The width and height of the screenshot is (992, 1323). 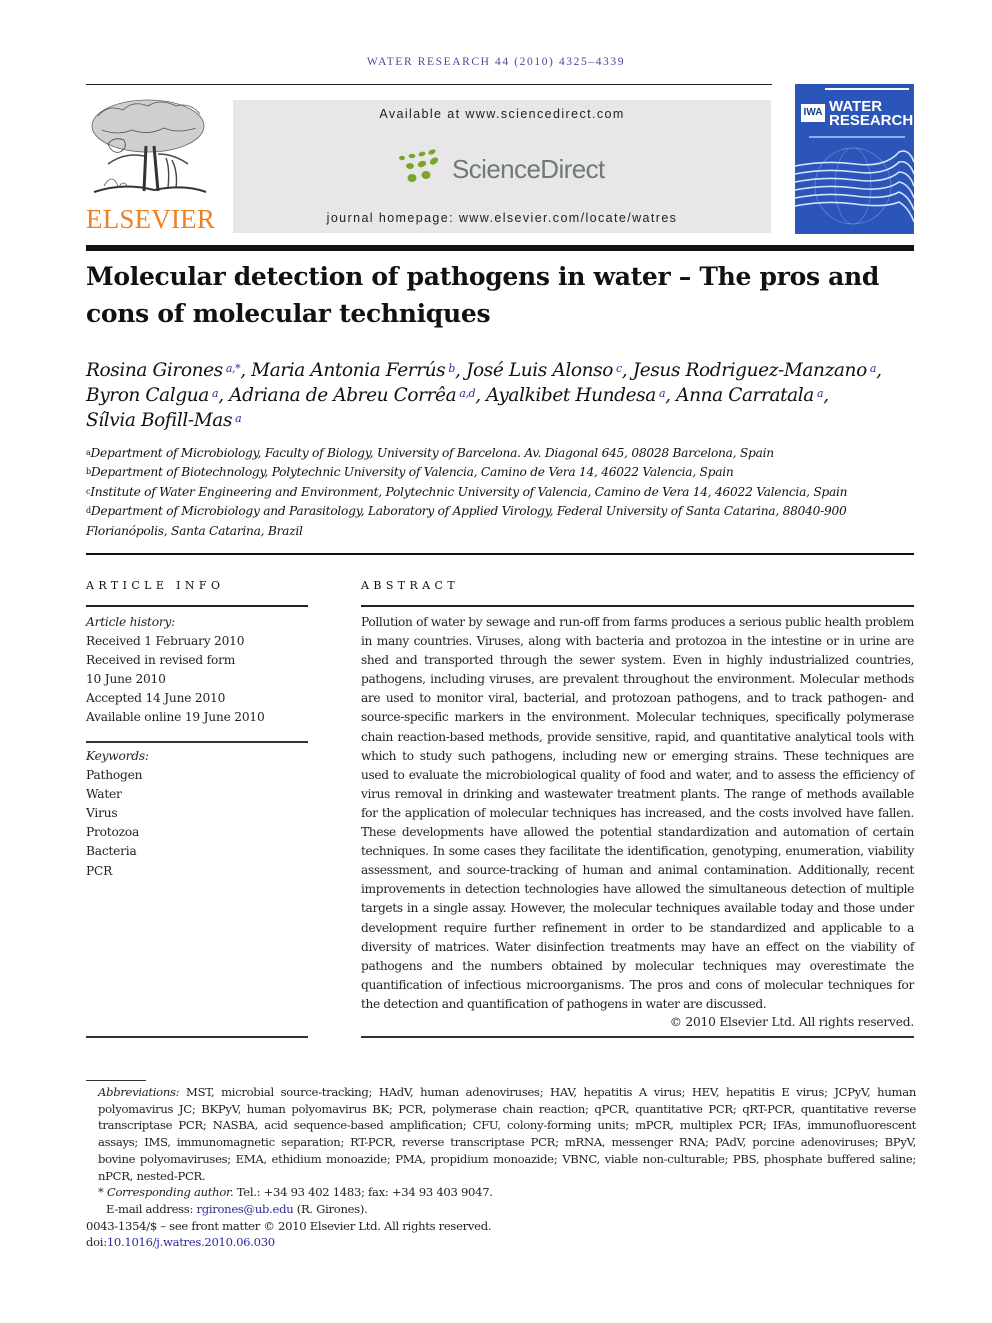 What do you see at coordinates (131, 622) in the screenshot?
I see `article-history-label: Article history:` at bounding box center [131, 622].